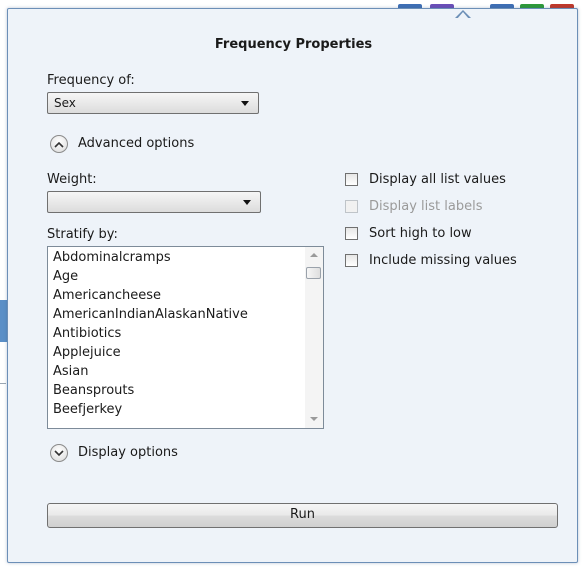  Describe the element at coordinates (179, 409) in the screenshot. I see `list-item: Beefjerkey` at that location.